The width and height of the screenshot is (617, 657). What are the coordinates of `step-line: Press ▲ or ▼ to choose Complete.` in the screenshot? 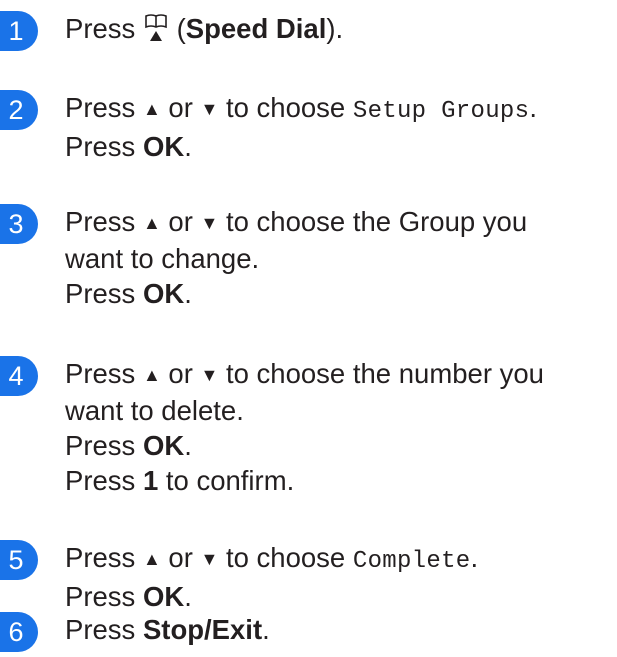 It's located at (271, 559).